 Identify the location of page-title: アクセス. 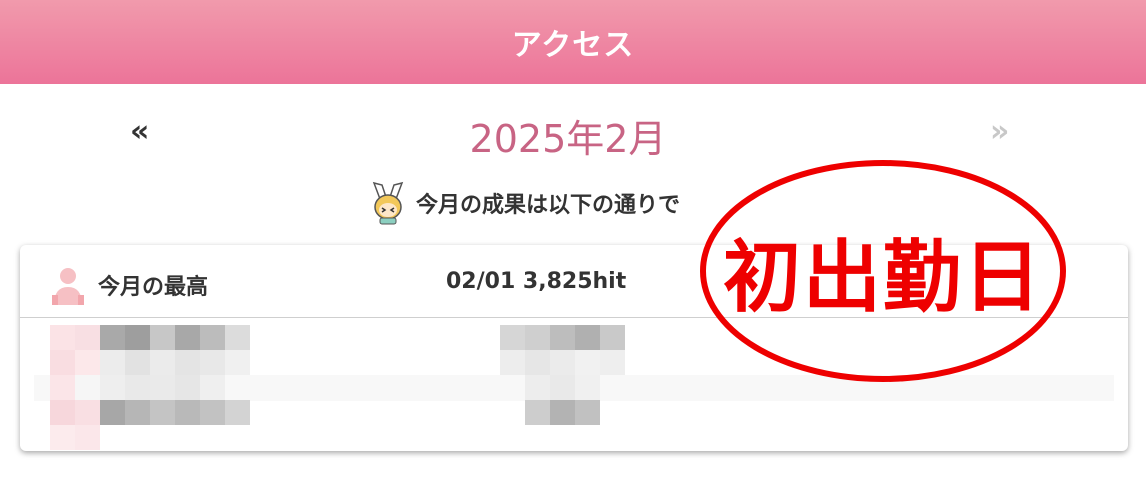
(573, 45).